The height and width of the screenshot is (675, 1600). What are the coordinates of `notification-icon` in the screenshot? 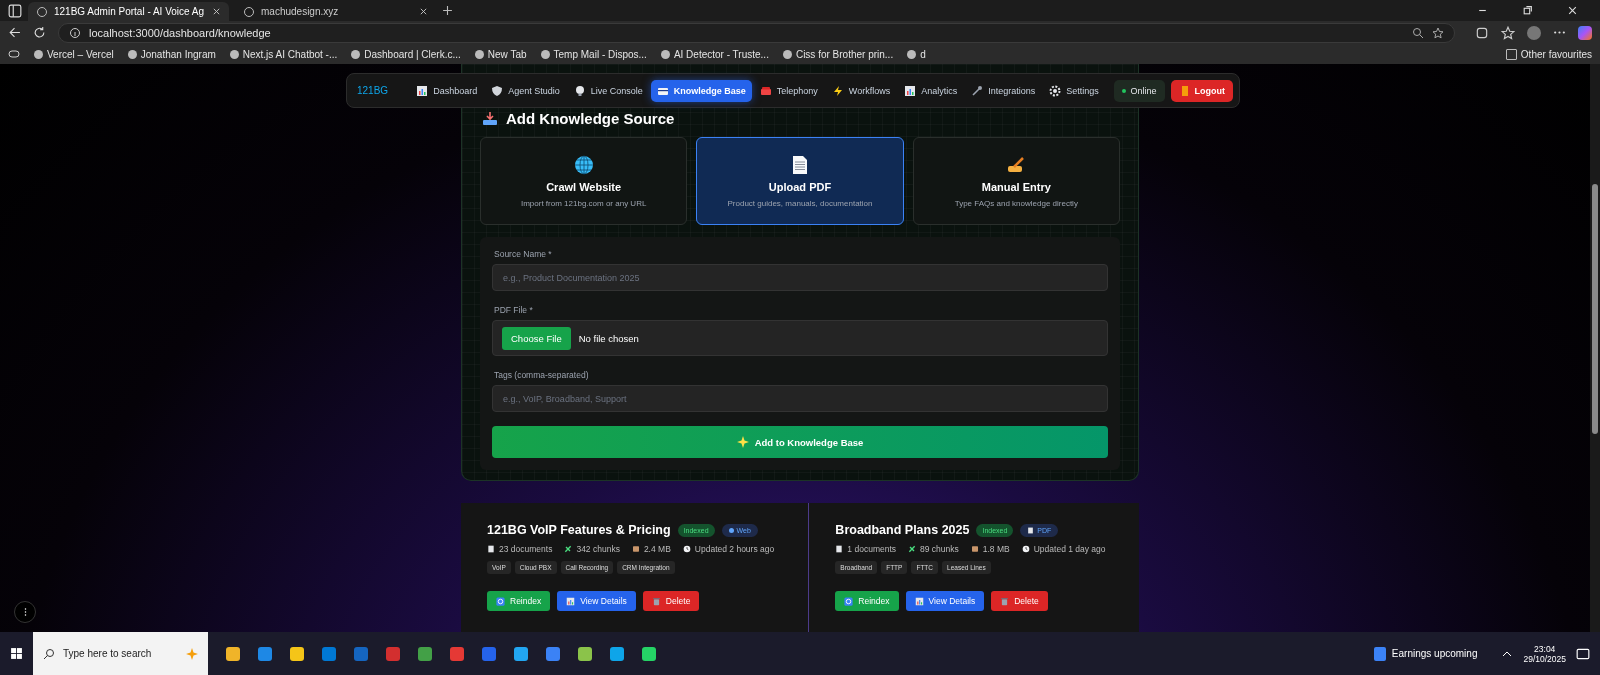 It's located at (1583, 653).